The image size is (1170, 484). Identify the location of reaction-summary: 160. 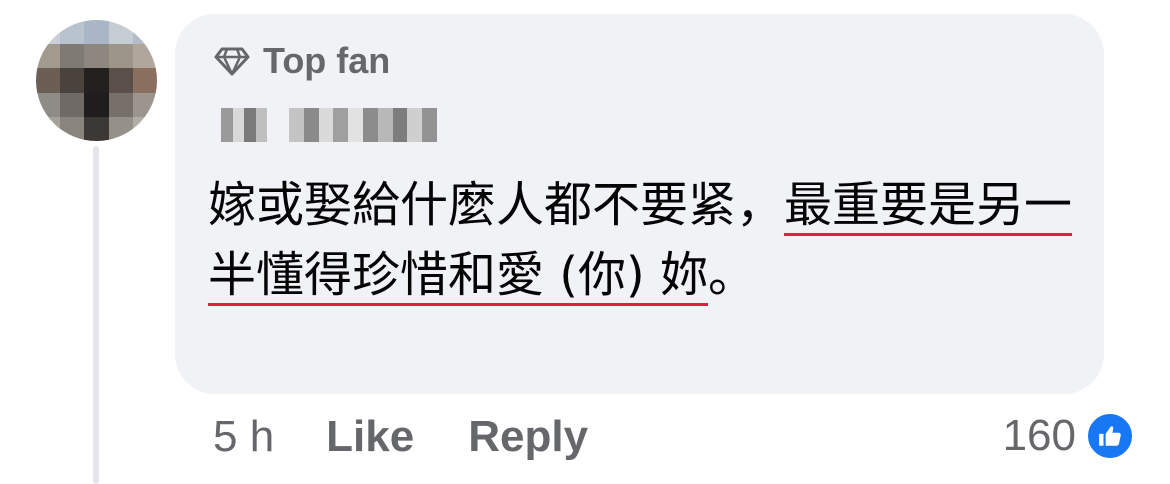
(1069, 436).